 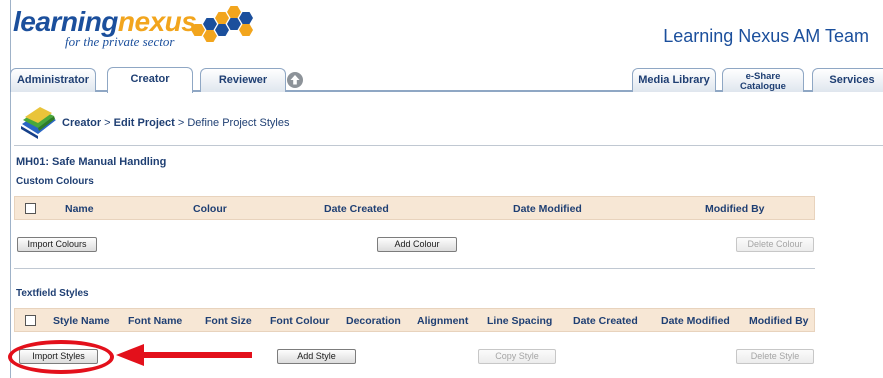 I want to click on delete-colour-button: Delete Colour, so click(x=775, y=244).